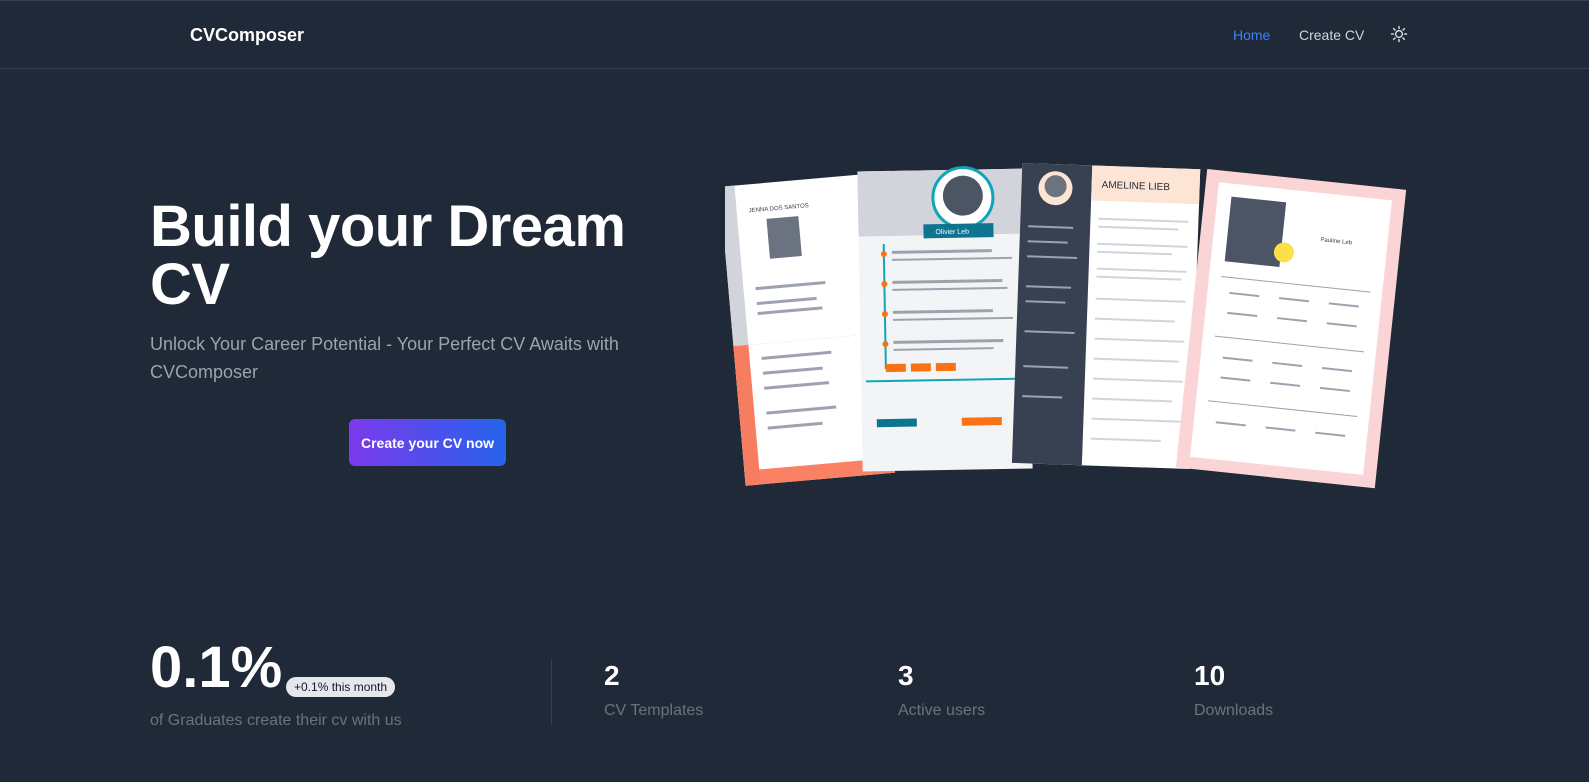 This screenshot has height=782, width=1589. What do you see at coordinates (945, 319) in the screenshot?
I see `cv-preview-card-2: Olivier Leb` at bounding box center [945, 319].